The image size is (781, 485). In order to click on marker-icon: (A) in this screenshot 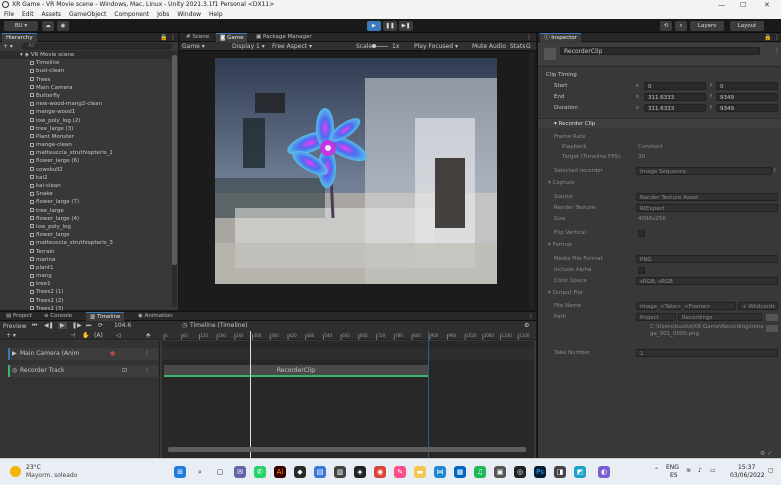, I will do `click(98, 335)`.